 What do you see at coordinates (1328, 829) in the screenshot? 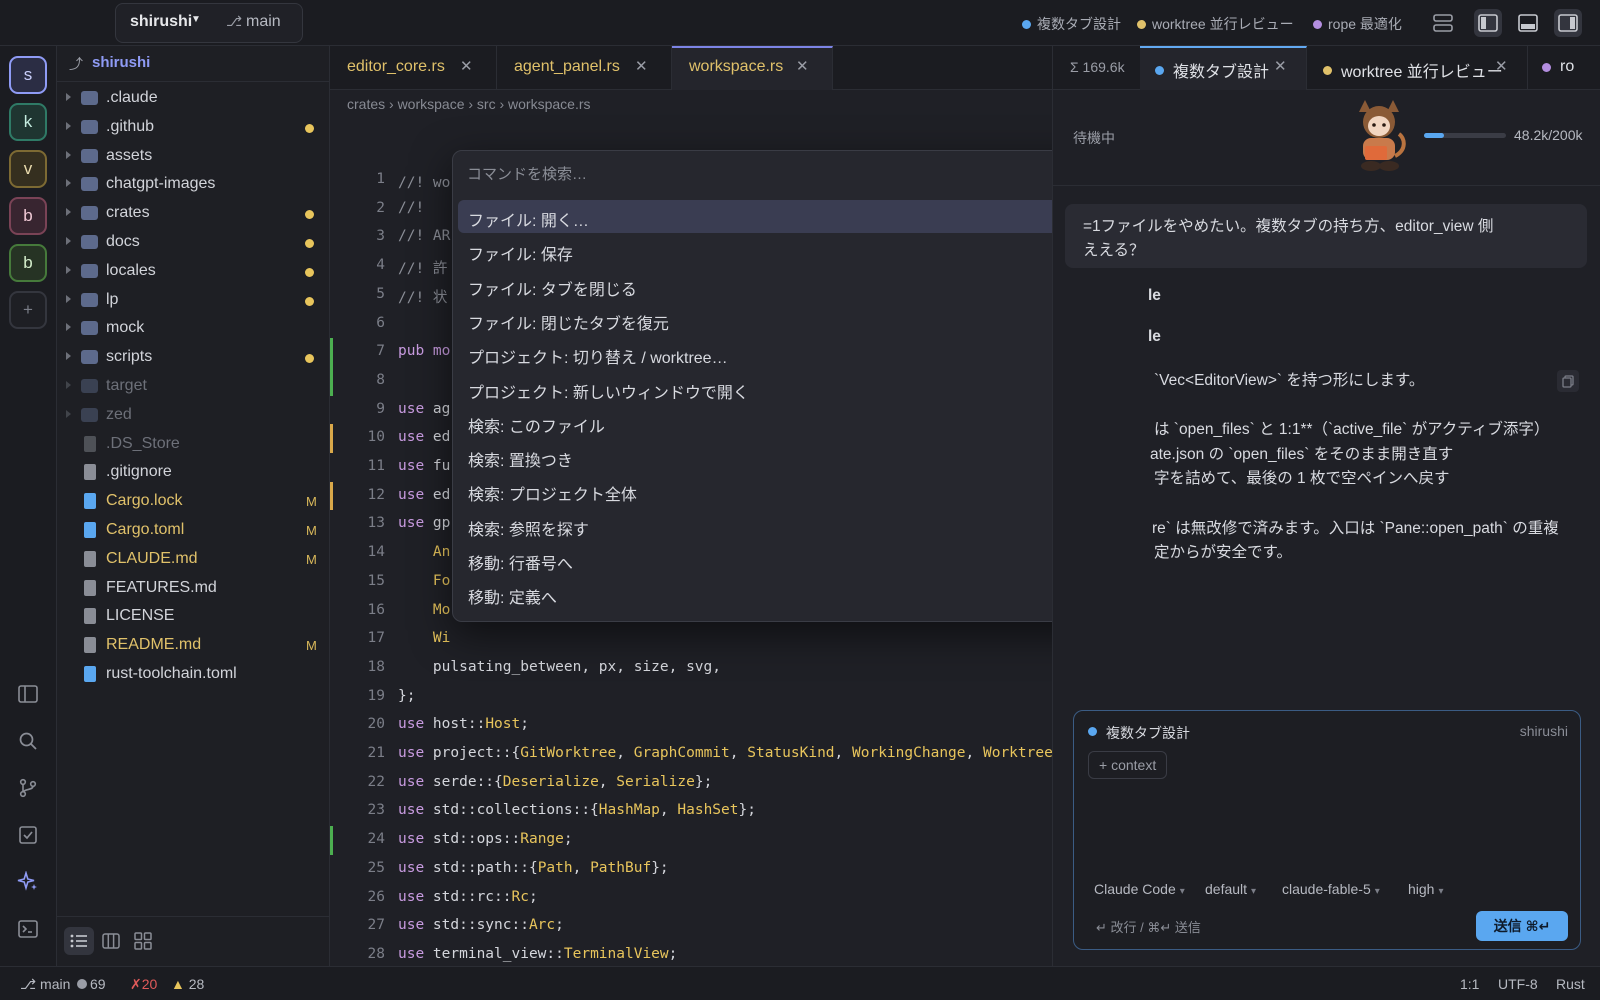
I see `message-input` at bounding box center [1328, 829].